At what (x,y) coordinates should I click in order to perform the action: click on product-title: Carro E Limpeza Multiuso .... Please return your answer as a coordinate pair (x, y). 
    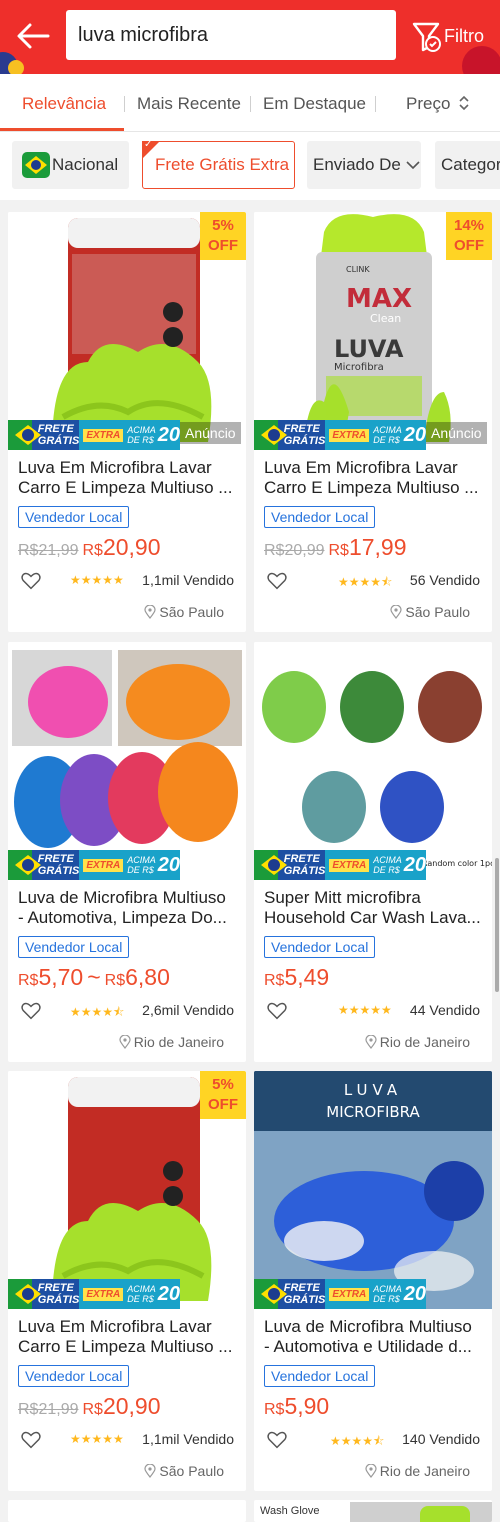
    Looking at the image, I should click on (371, 487).